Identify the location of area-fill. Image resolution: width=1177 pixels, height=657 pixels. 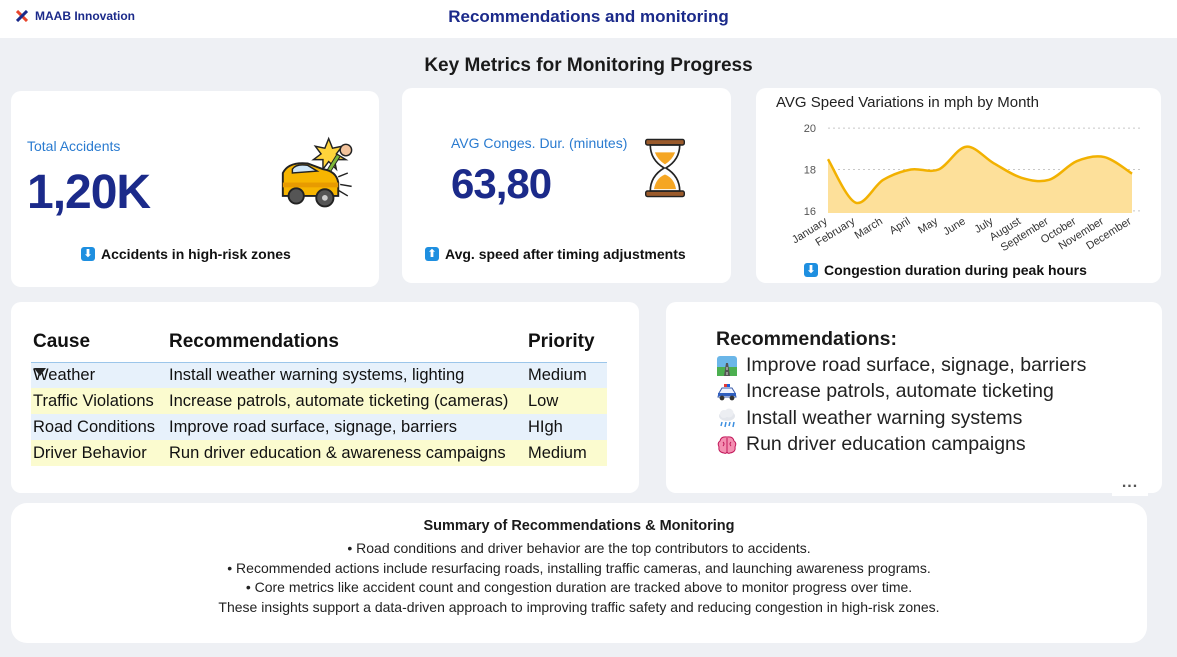
(980, 179).